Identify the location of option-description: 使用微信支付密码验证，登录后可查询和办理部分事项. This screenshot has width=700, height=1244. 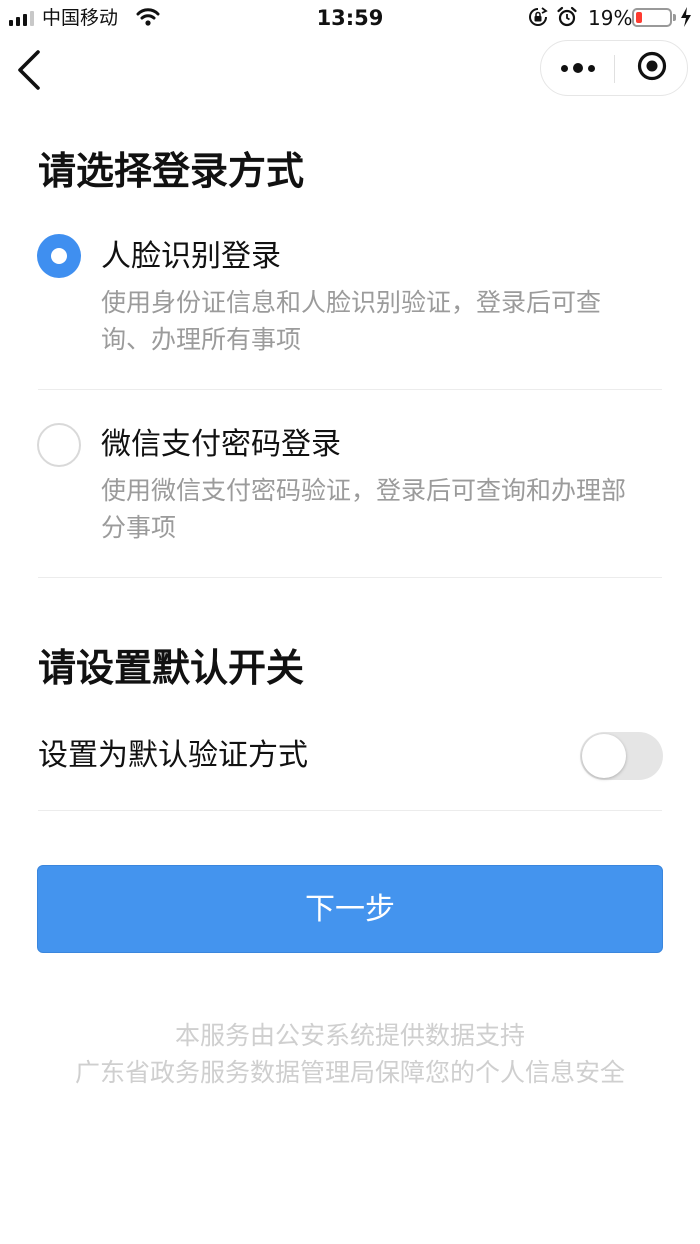
(364, 509).